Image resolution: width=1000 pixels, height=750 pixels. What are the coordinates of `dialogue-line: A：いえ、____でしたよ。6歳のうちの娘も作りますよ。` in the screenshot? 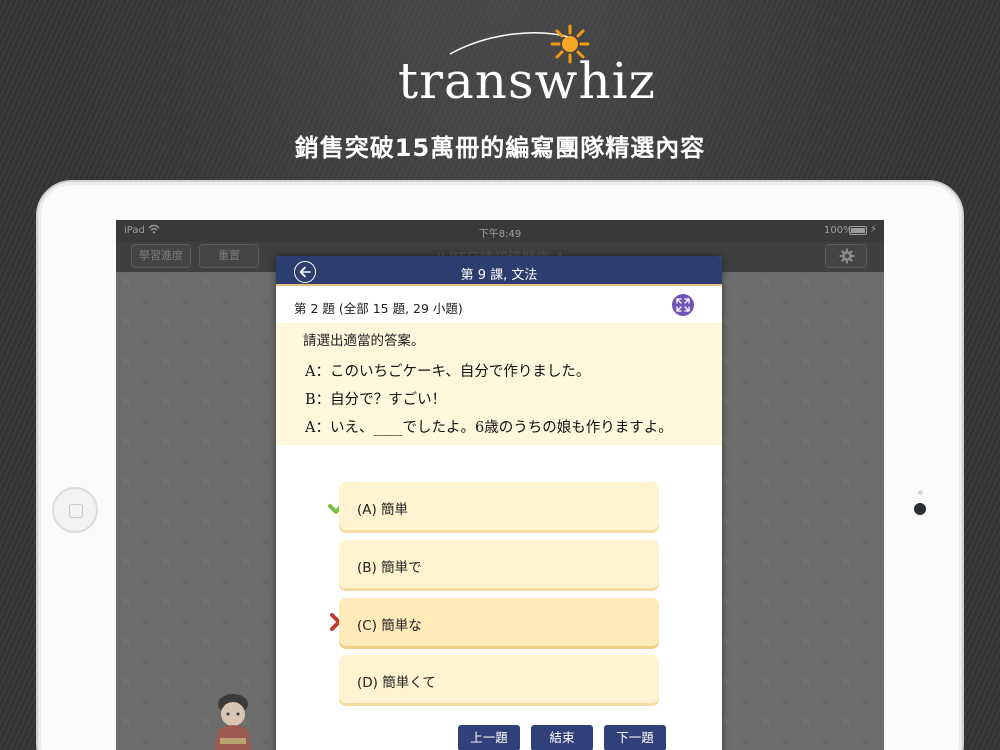 It's located at (489, 428).